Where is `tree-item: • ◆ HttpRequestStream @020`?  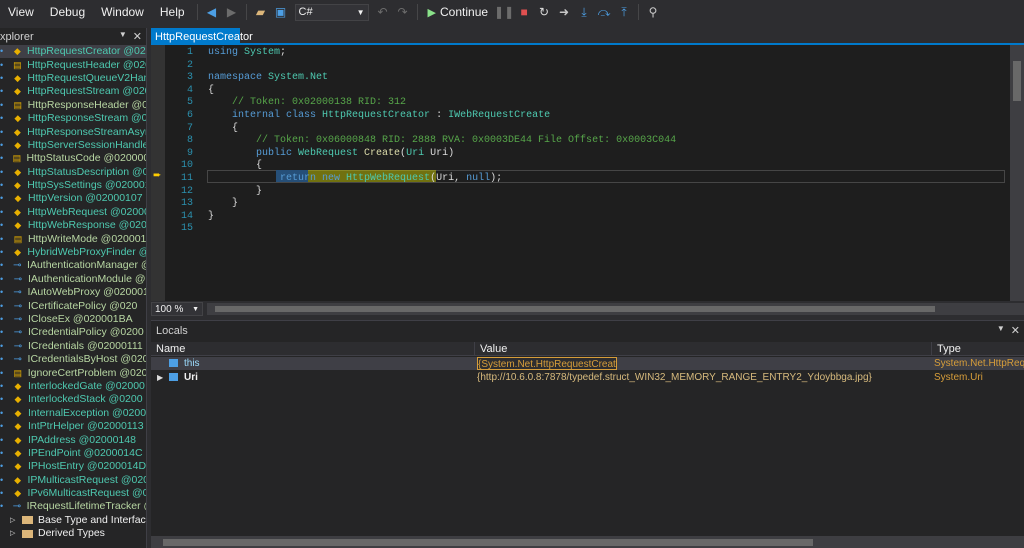
tree-item: • ◆ HttpRequestStream @020 is located at coordinates (73, 91).